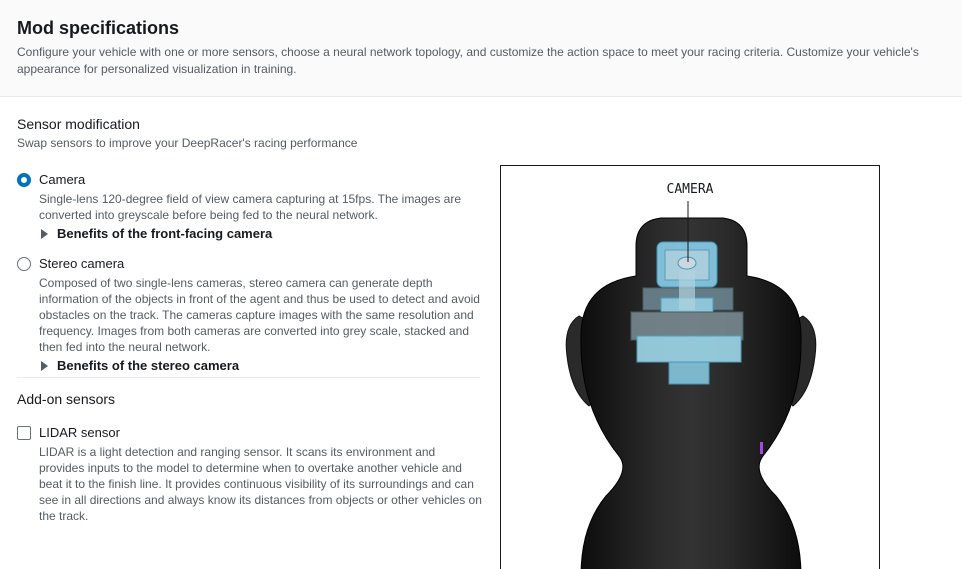  I want to click on lidar-checkbox, so click(24, 433).